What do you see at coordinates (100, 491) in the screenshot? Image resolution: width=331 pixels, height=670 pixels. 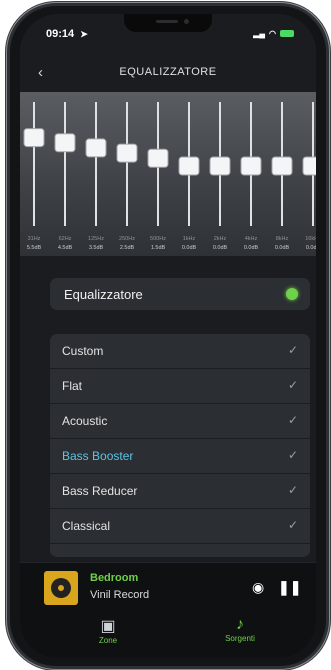 I see `preset-label: Bass Reducer` at bounding box center [100, 491].